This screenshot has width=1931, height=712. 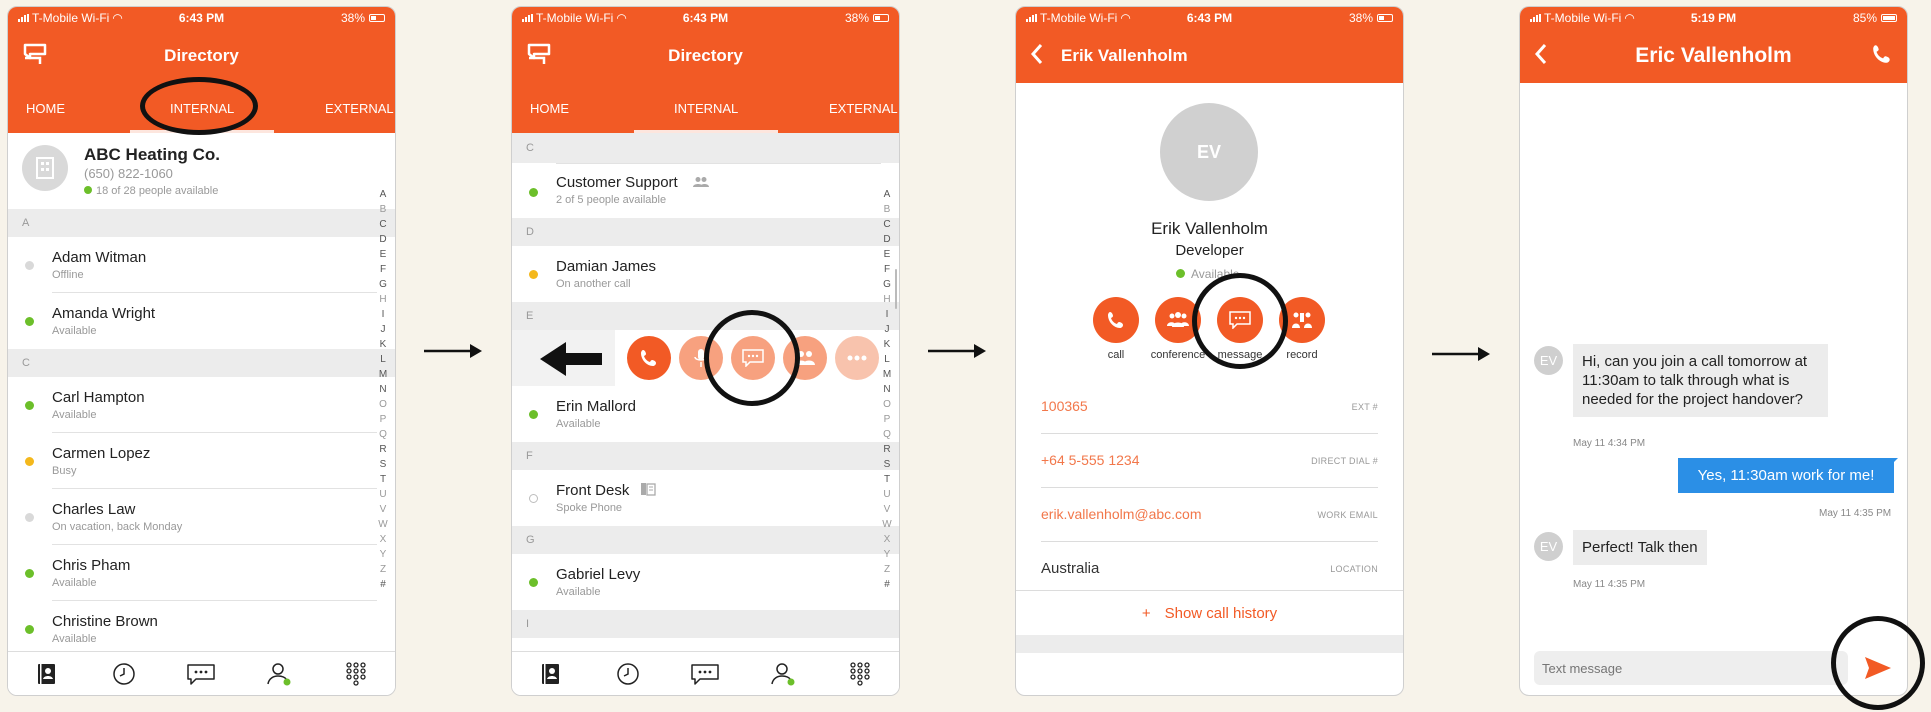 I want to click on call-label: call, so click(x=1116, y=355).